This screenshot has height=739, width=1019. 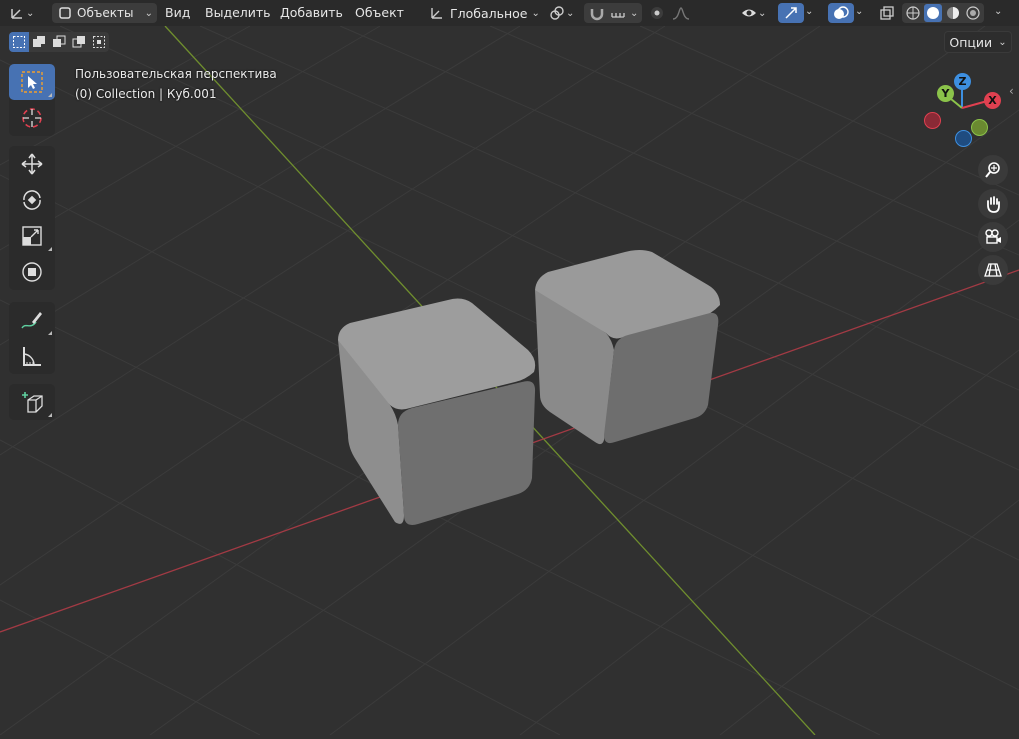 I want to click on grid-perspective-icon, so click(x=993, y=270).